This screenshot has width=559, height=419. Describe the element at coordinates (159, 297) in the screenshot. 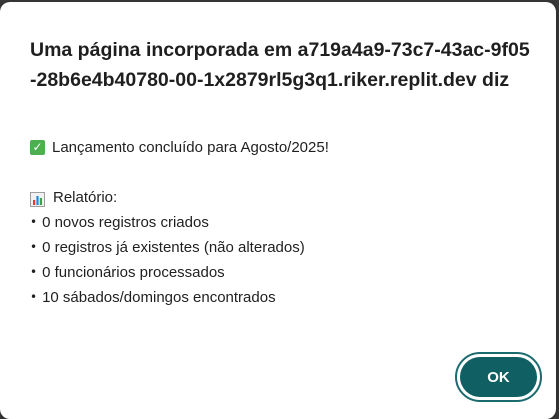

I see `report-item-text: 10 sábados/domingos encontrados` at that location.